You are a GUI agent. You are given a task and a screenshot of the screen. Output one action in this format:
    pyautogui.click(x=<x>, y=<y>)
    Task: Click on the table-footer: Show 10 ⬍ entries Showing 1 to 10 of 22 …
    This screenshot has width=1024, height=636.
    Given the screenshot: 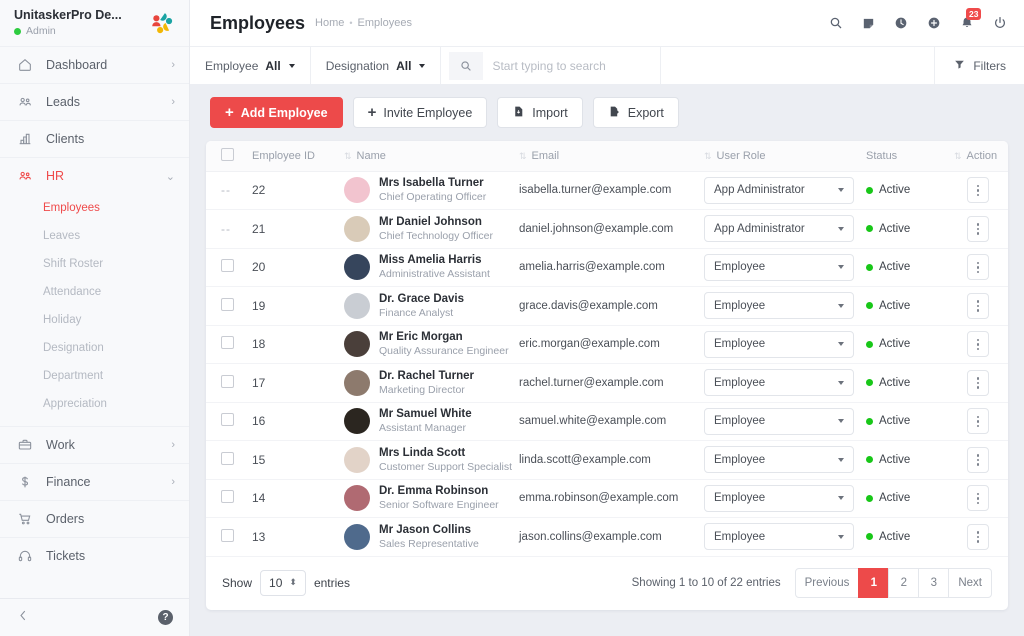 What is the action you would take?
    pyautogui.click(x=607, y=583)
    